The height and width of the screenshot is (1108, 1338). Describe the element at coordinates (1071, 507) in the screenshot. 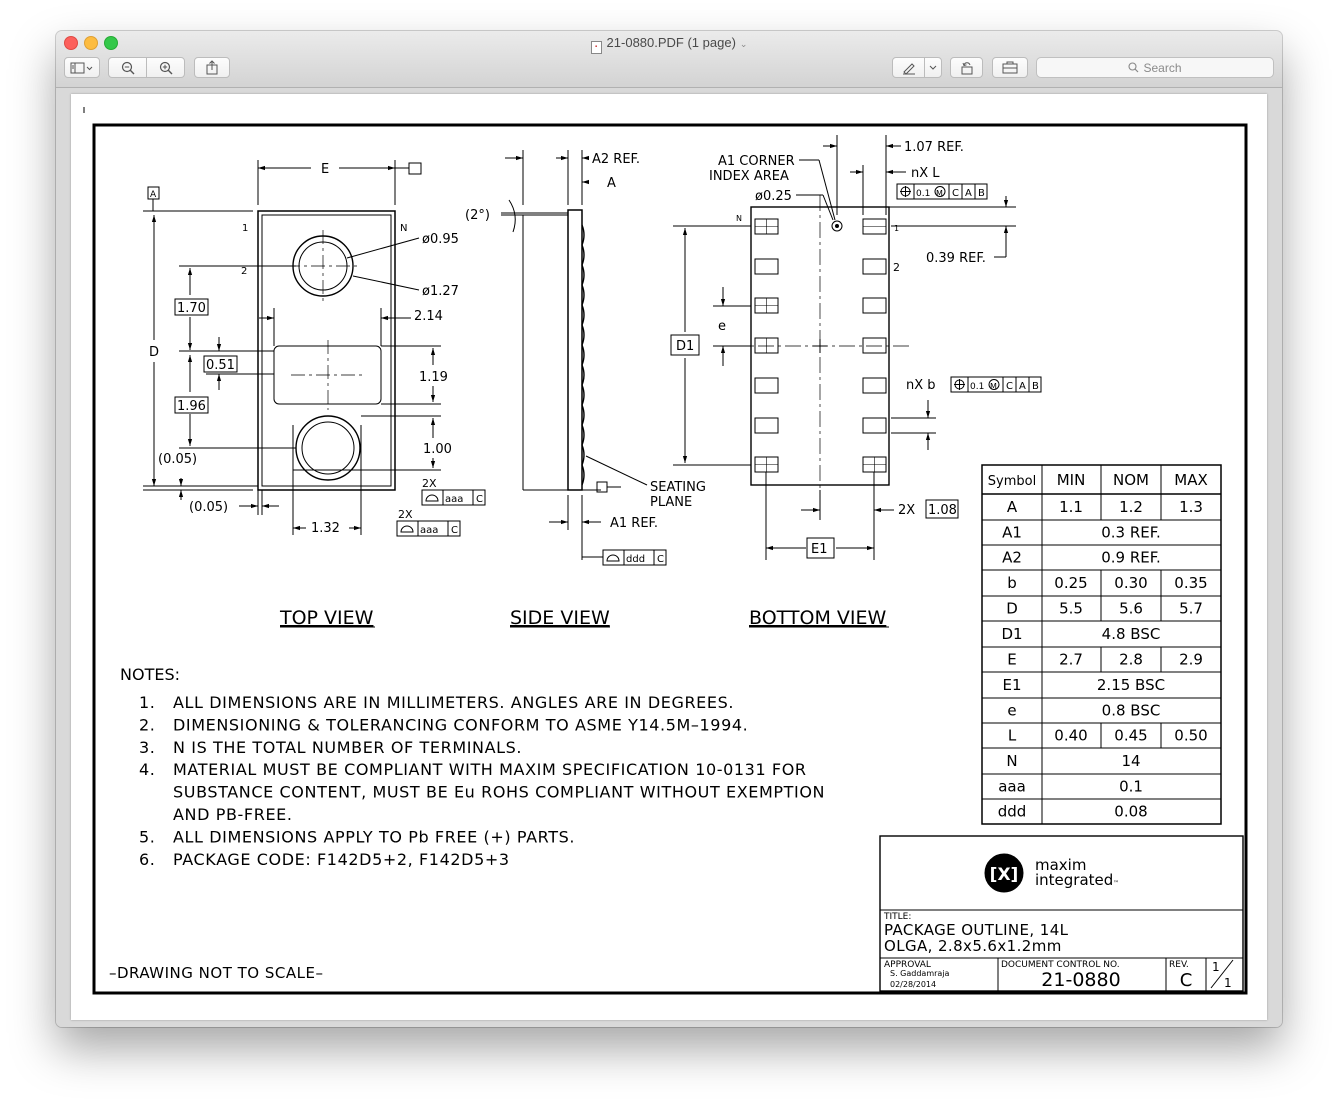

I see `table-value-cell: 1.1` at that location.